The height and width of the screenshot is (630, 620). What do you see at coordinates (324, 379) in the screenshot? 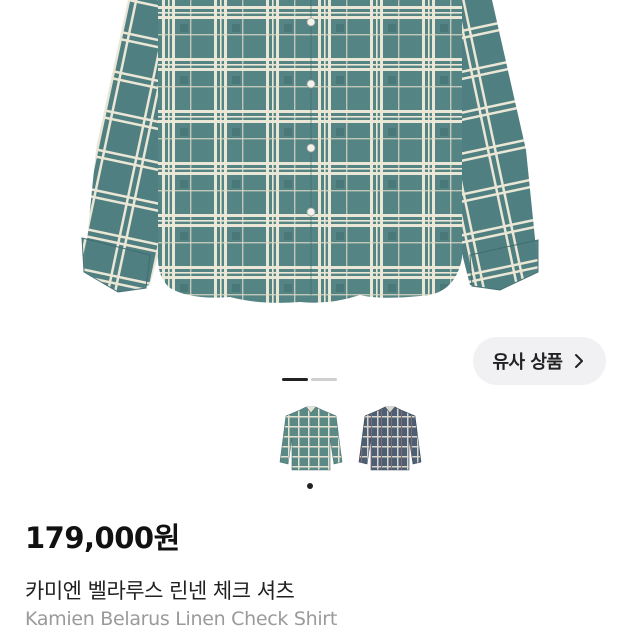
I see `slide-indicator-inactive` at bounding box center [324, 379].